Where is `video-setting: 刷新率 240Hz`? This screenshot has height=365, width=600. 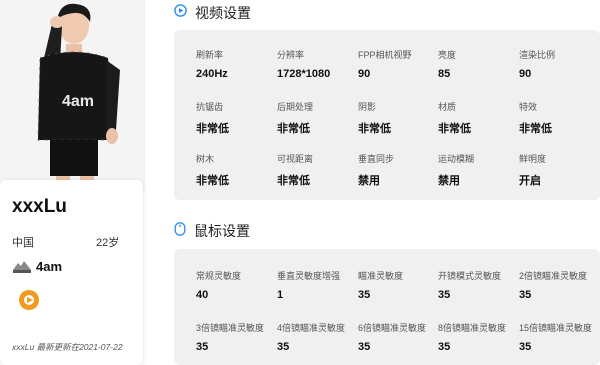
video-setting: 刷新率 240Hz is located at coordinates (236, 64).